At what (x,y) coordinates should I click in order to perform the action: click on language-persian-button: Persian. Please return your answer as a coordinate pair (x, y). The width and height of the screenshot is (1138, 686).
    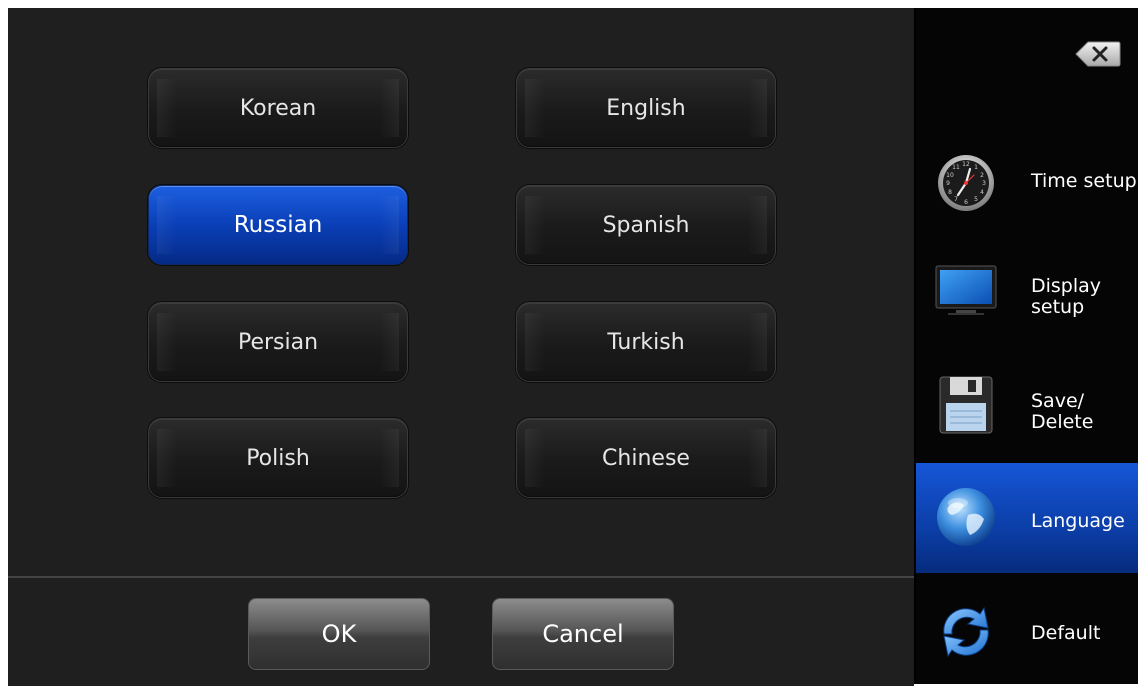
    Looking at the image, I should click on (278, 342).